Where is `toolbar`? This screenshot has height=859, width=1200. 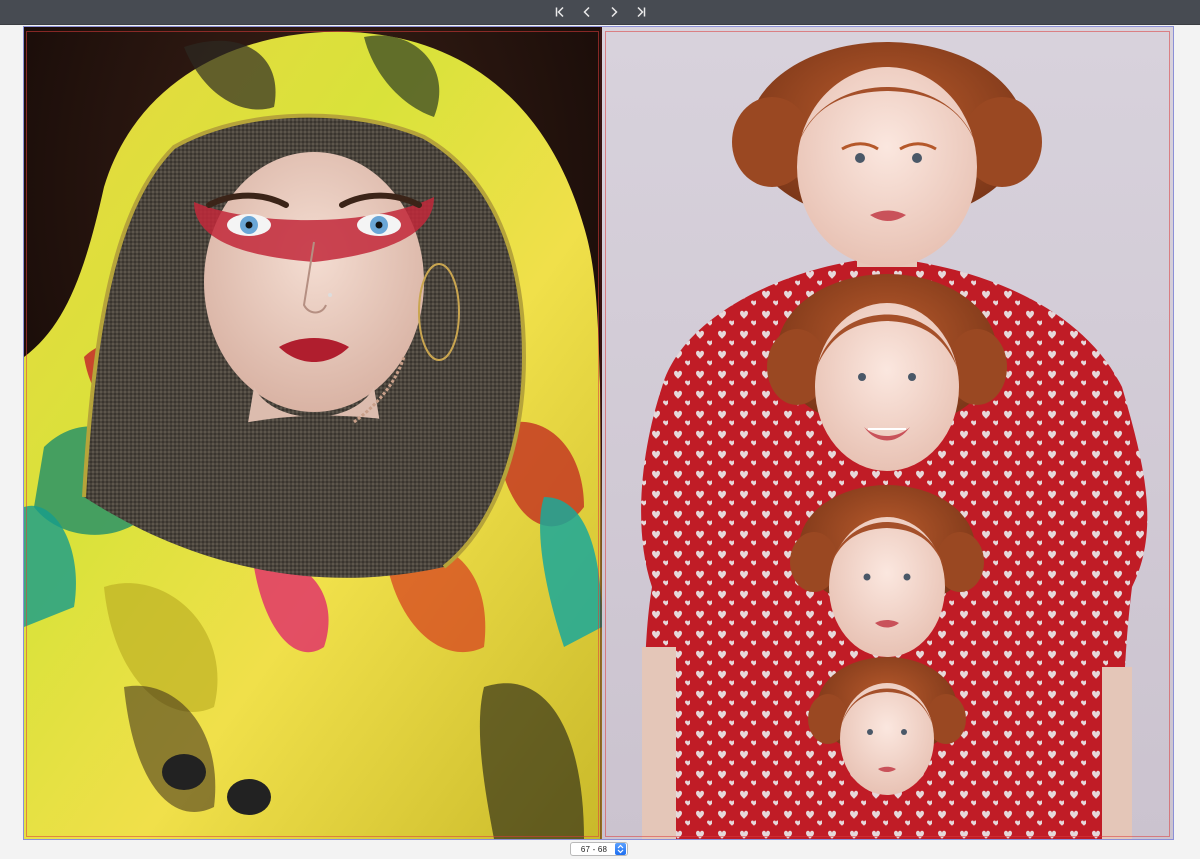
toolbar is located at coordinates (600, 12).